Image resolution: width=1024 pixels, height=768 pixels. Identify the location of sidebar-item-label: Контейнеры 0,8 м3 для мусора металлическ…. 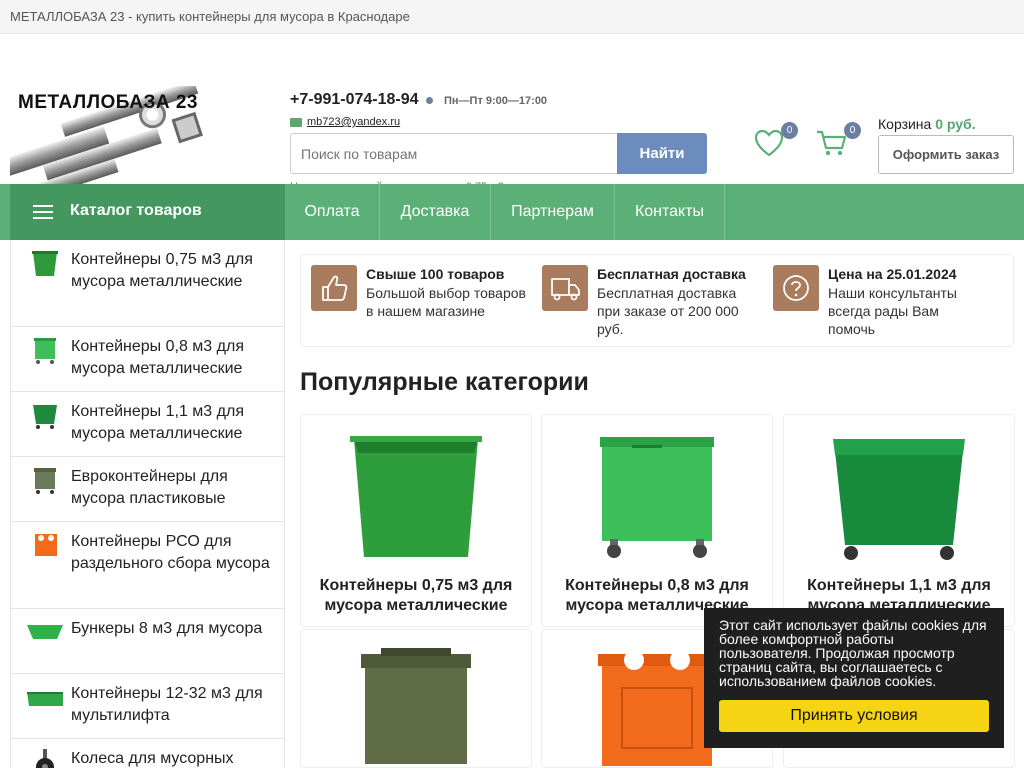
(157, 357).